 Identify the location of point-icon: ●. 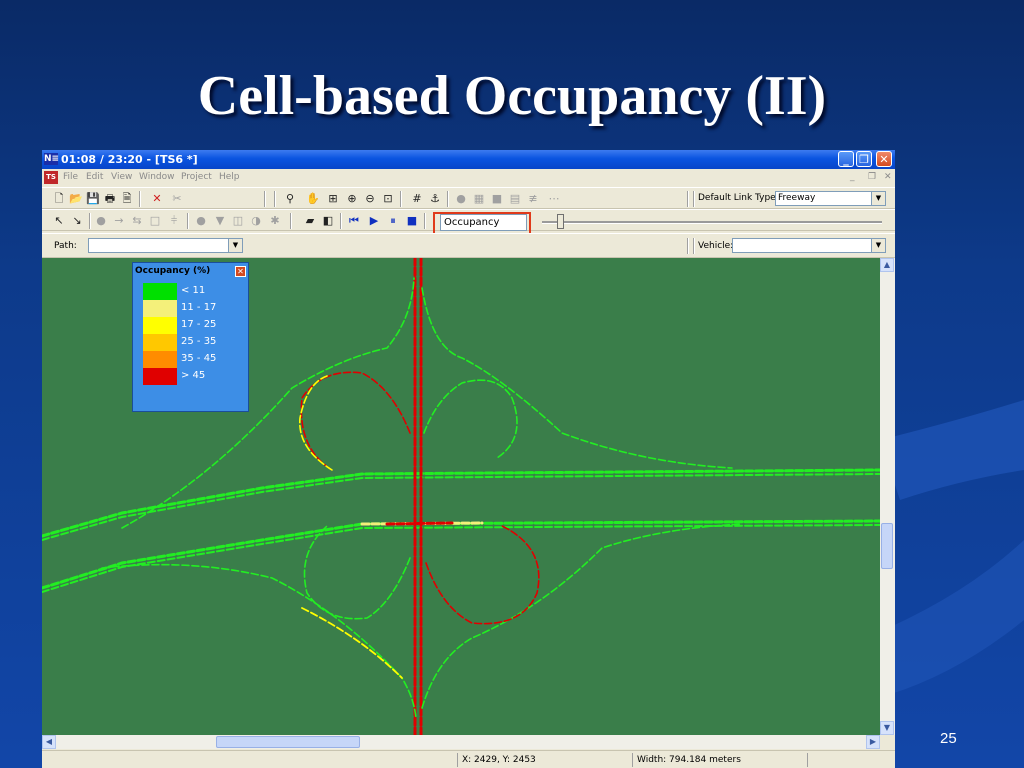
(201, 220).